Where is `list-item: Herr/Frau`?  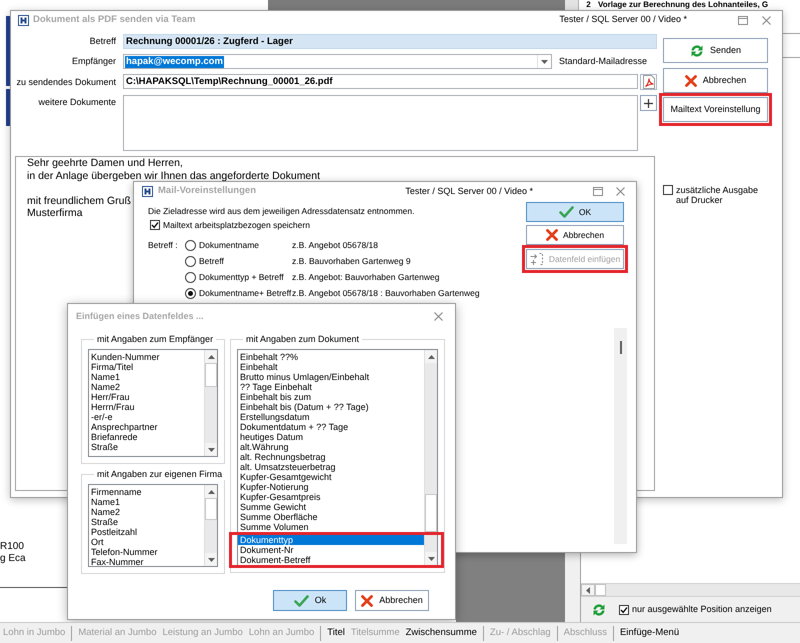
list-item: Herr/Frau is located at coordinates (146, 397).